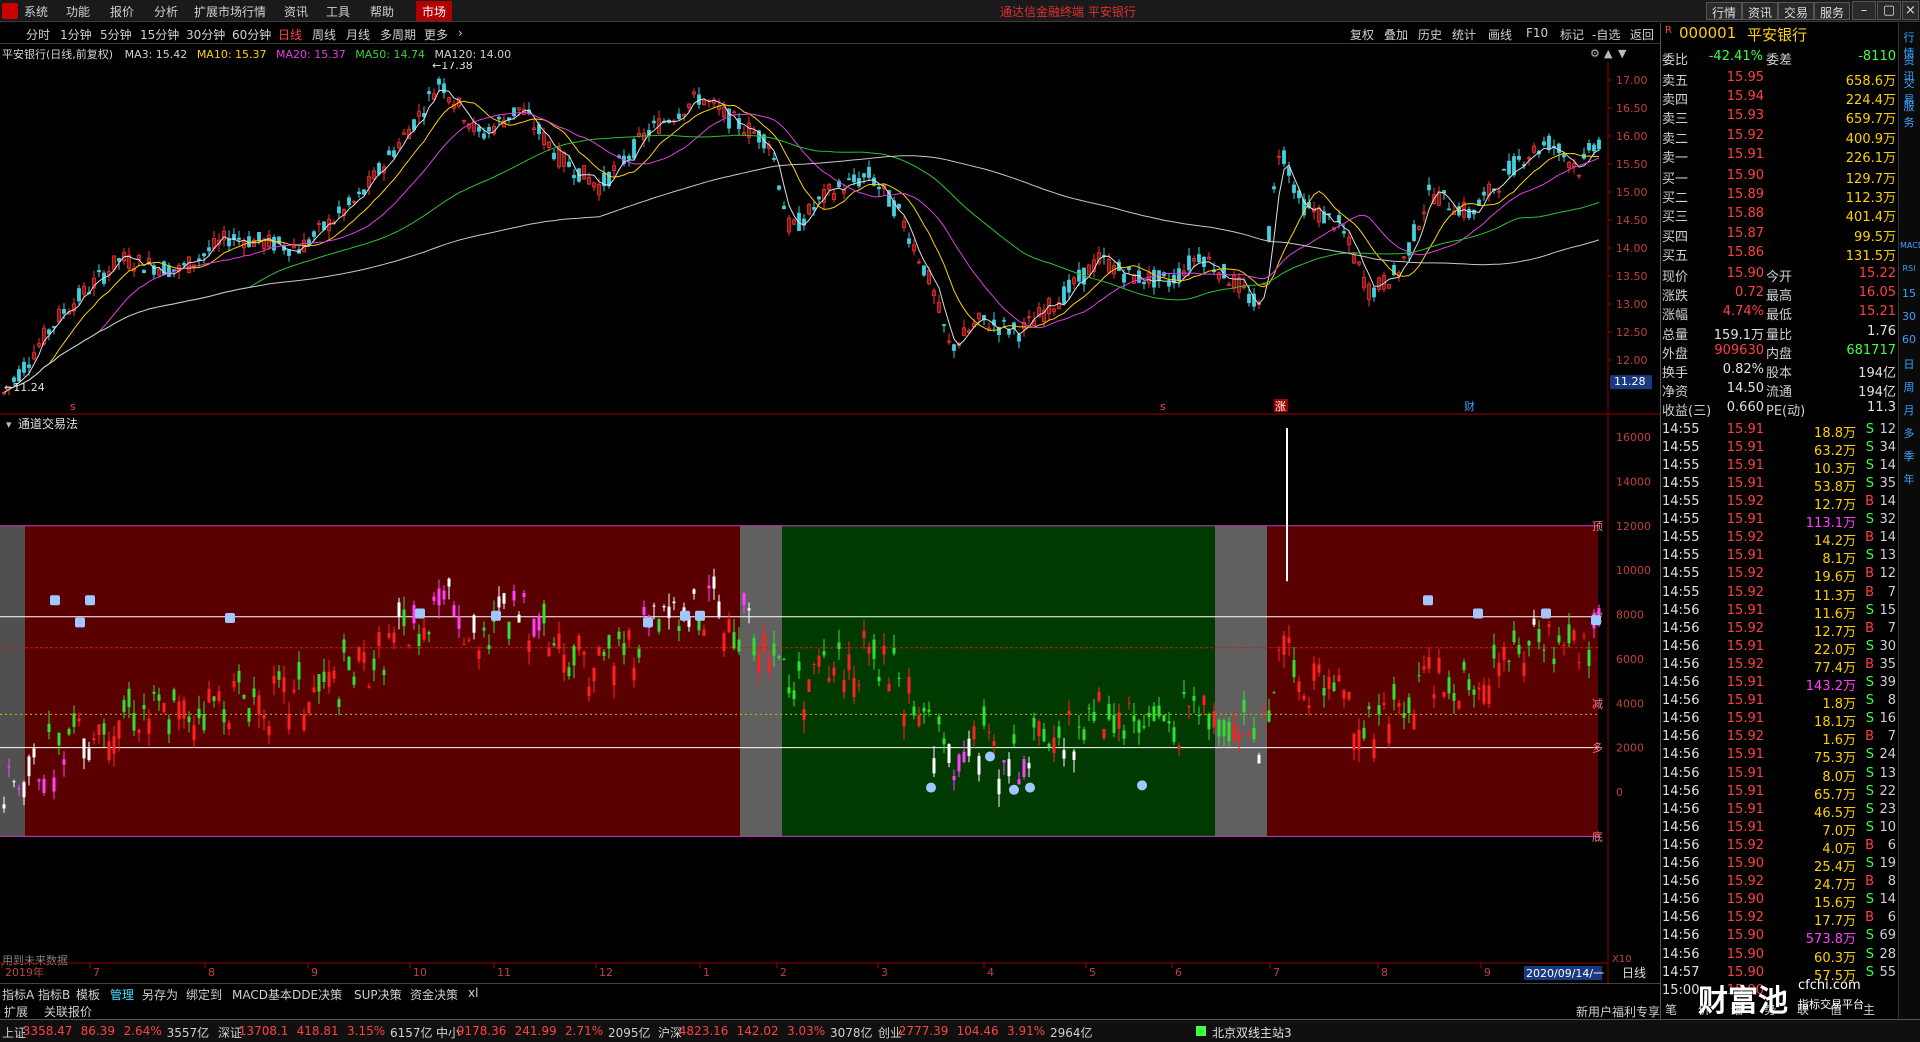 This screenshot has height=1042, width=1920. I want to click on period-tab-more: 更多, so click(436, 34).